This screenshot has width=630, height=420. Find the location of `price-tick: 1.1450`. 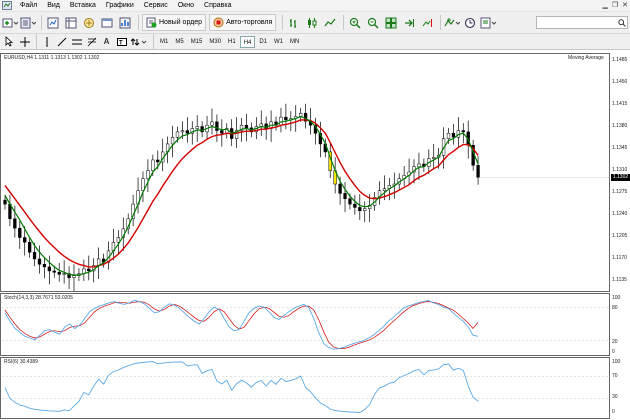

price-tick: 1.1450 is located at coordinates (620, 82).